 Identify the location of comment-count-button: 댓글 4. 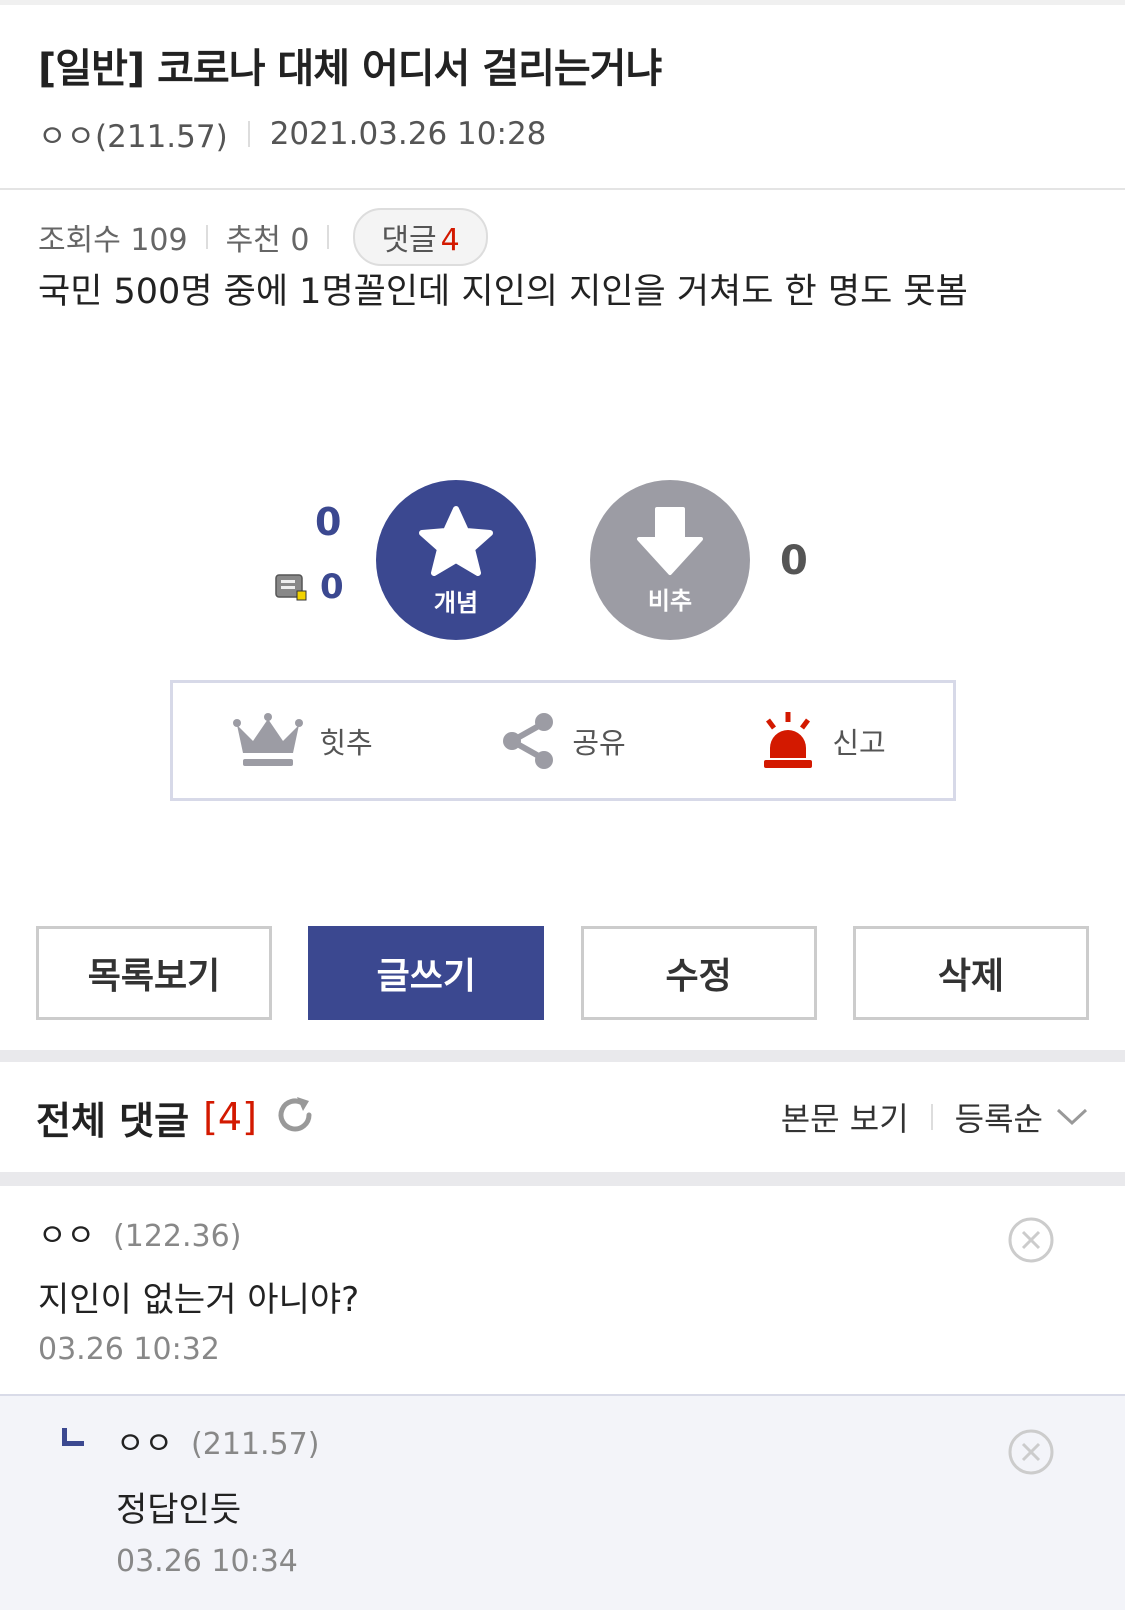
(420, 236).